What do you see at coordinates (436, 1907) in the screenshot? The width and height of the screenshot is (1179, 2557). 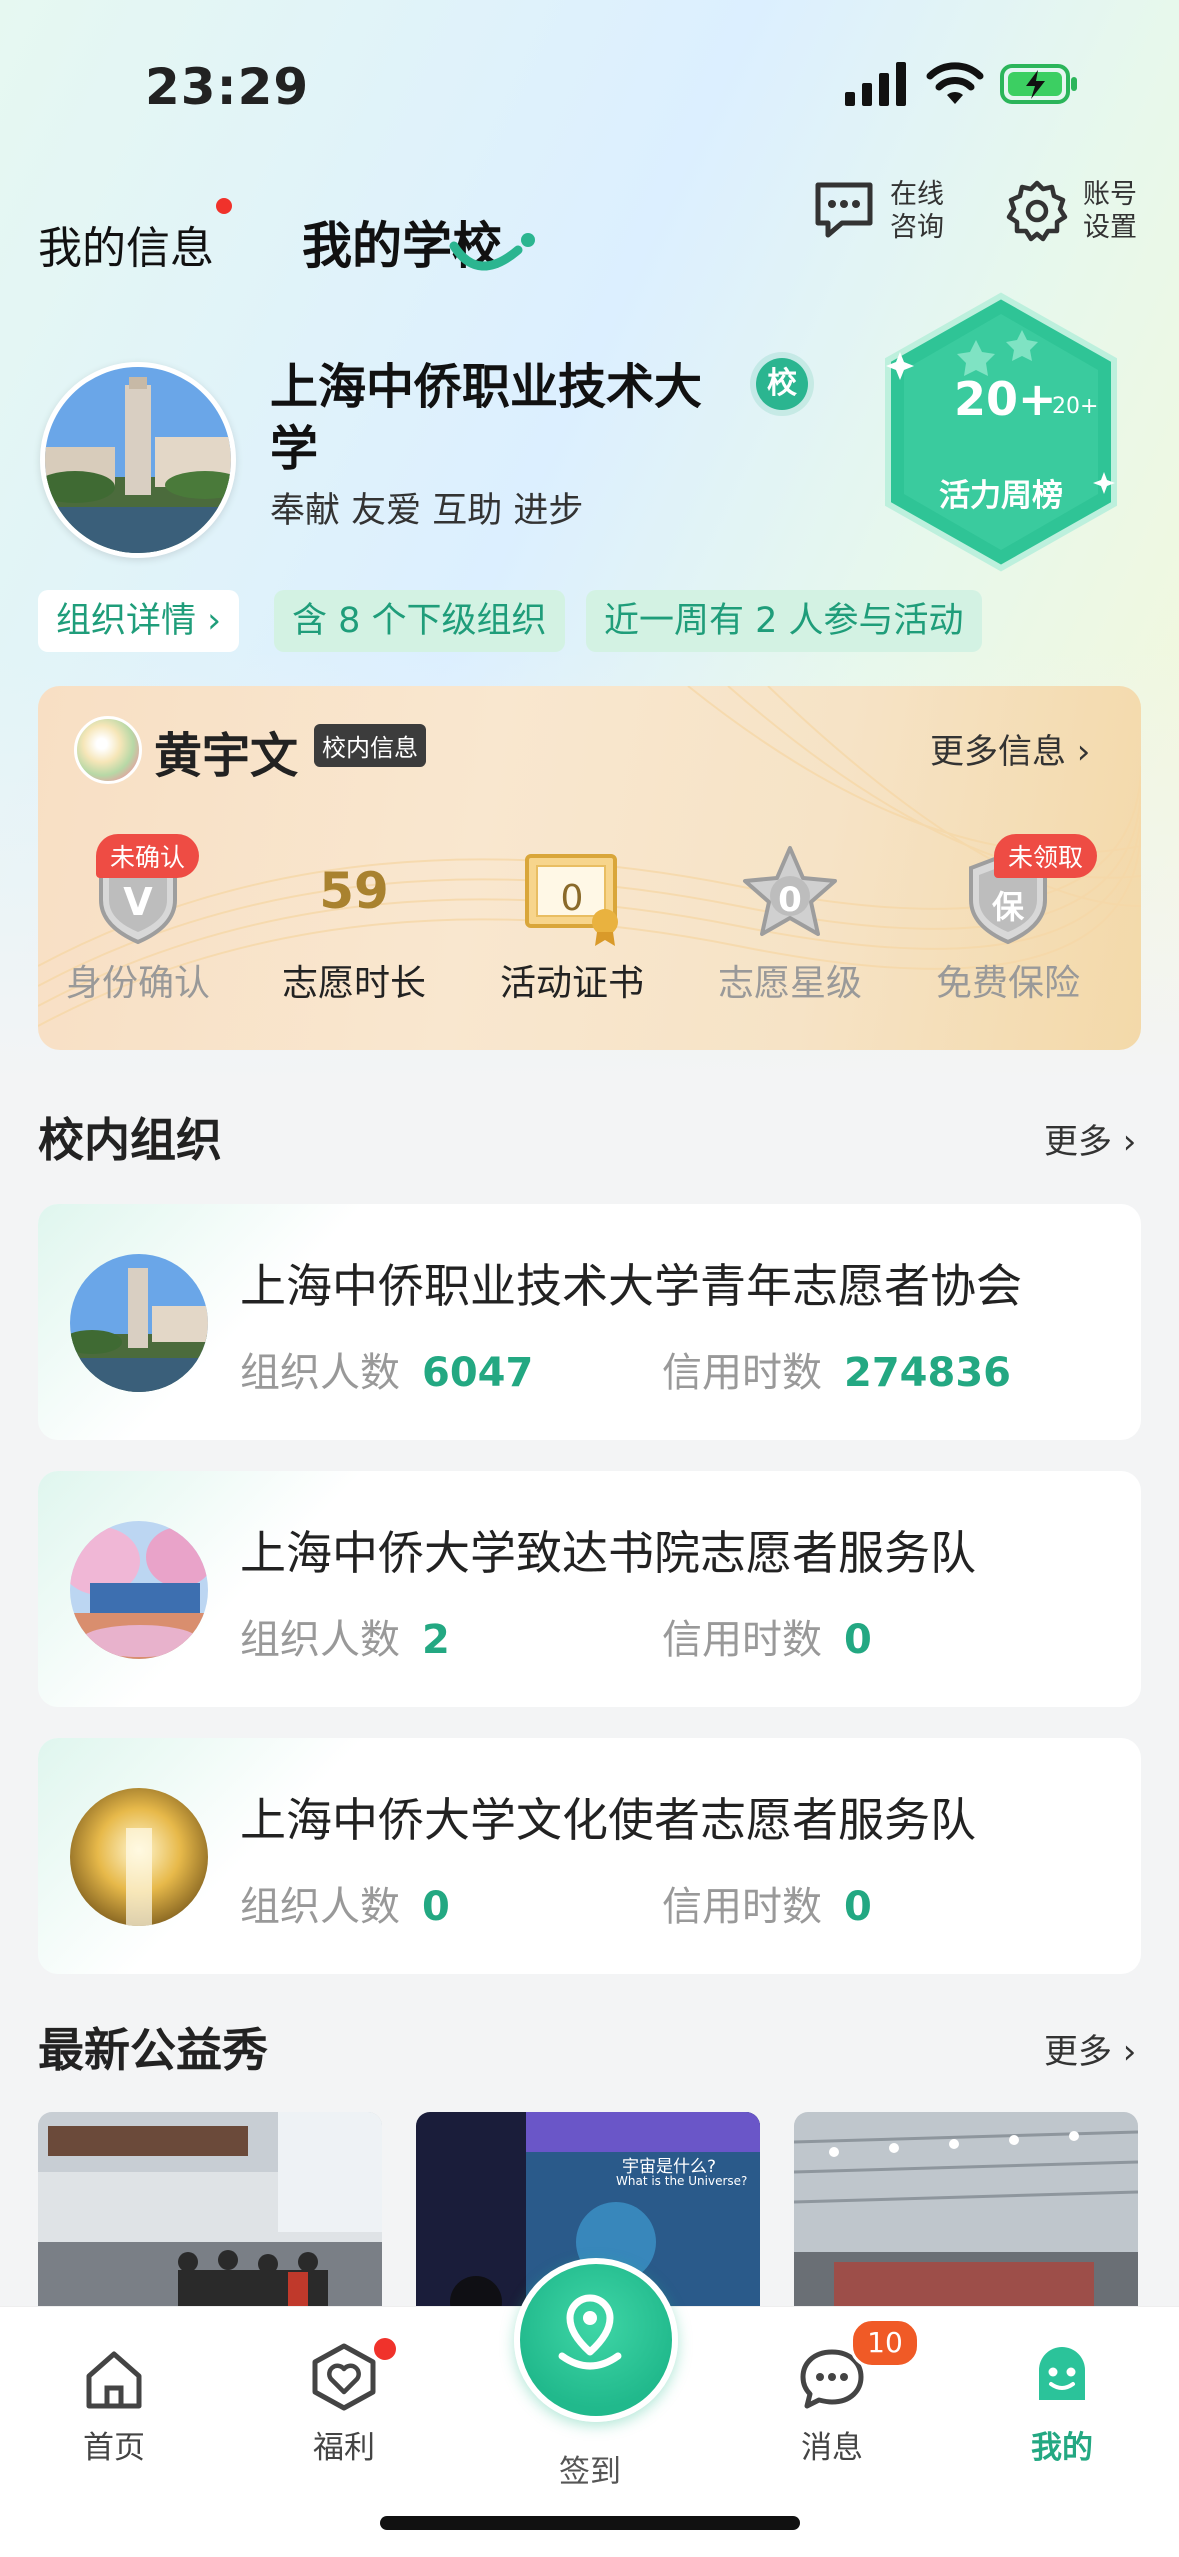 I see `org-members-value: 0` at bounding box center [436, 1907].